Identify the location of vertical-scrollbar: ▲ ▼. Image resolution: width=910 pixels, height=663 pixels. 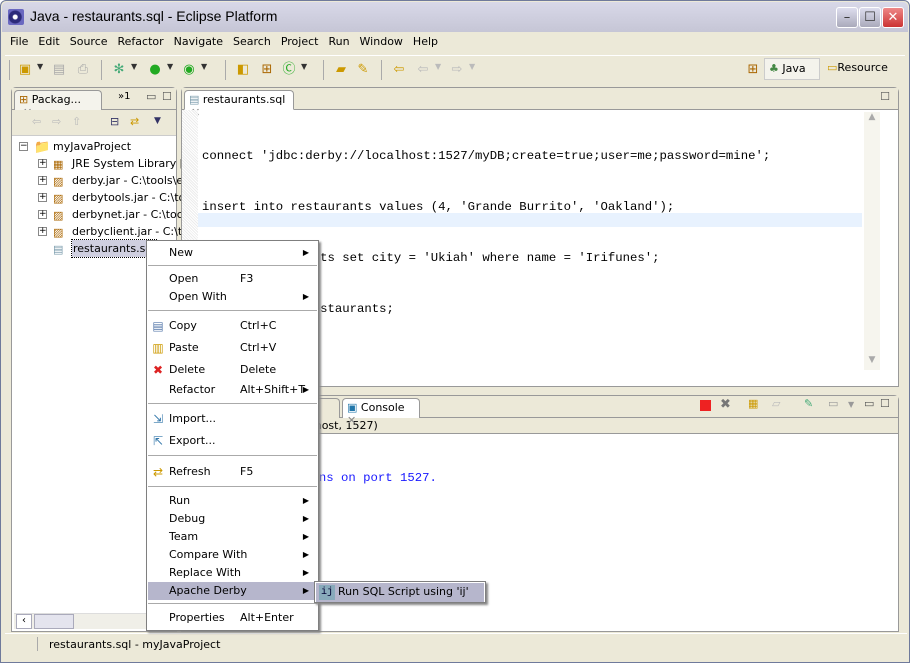
(872, 241).